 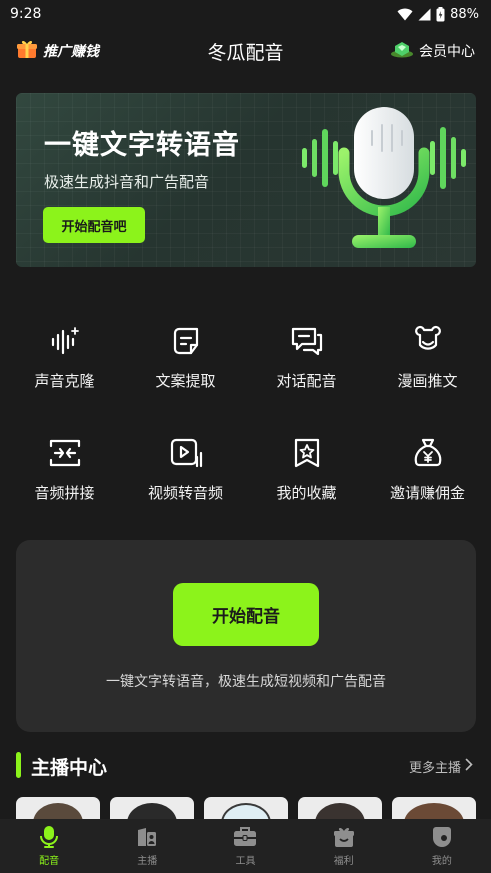 What do you see at coordinates (185, 381) in the screenshot?
I see `tool-label: 文案提取` at bounding box center [185, 381].